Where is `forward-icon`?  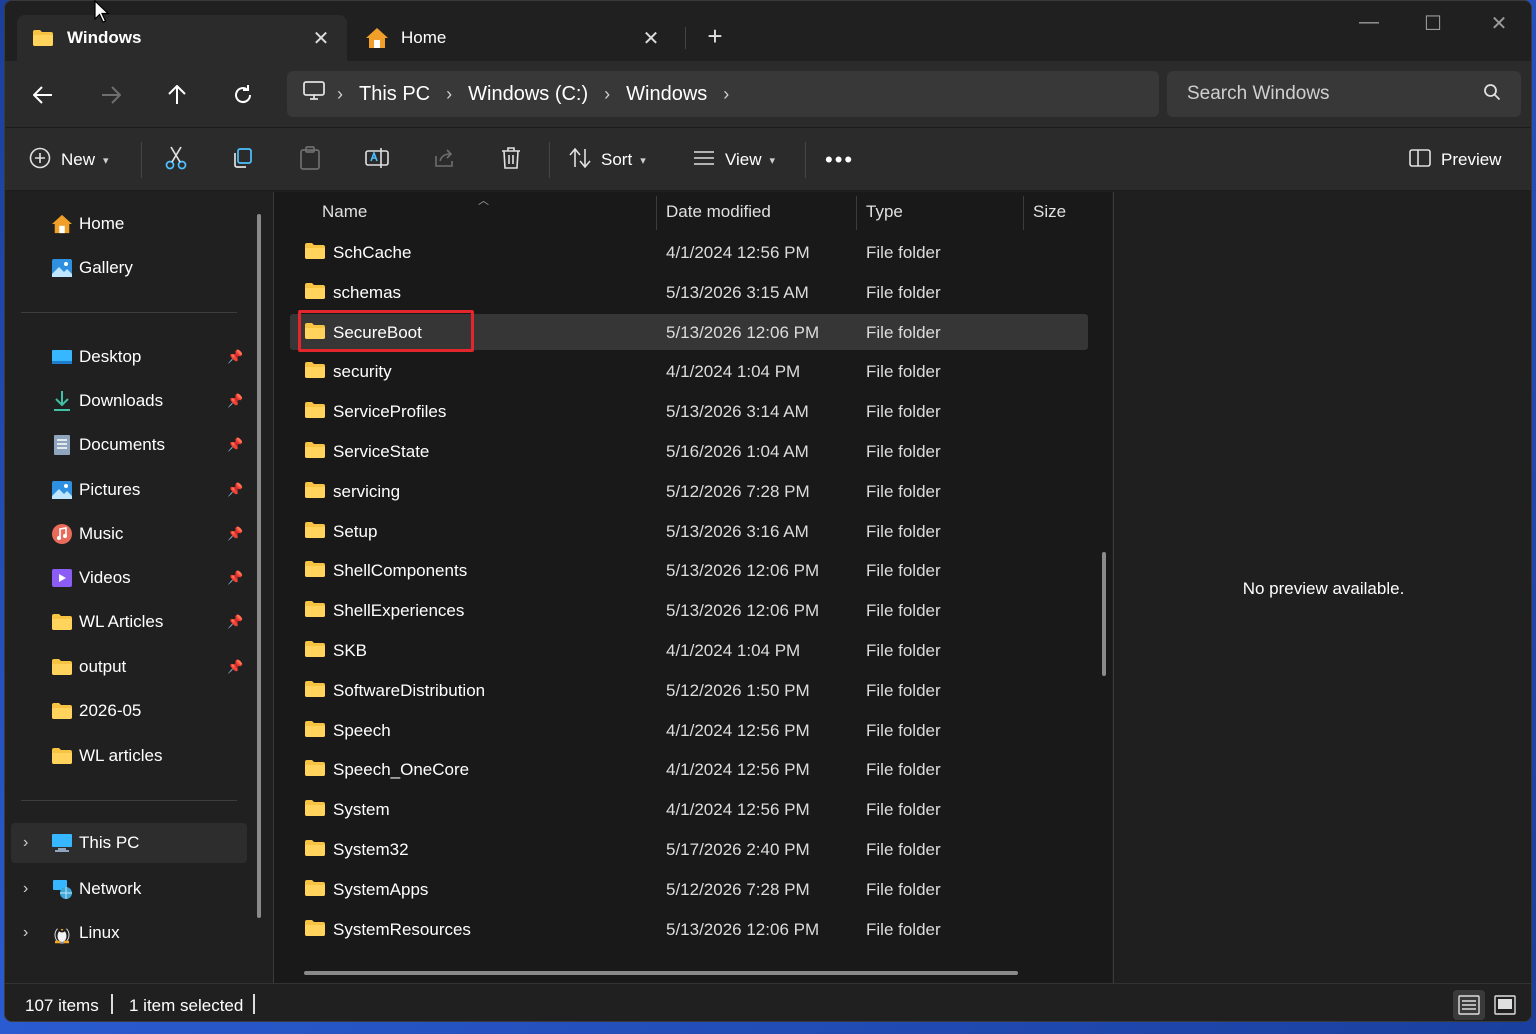 forward-icon is located at coordinates (111, 95).